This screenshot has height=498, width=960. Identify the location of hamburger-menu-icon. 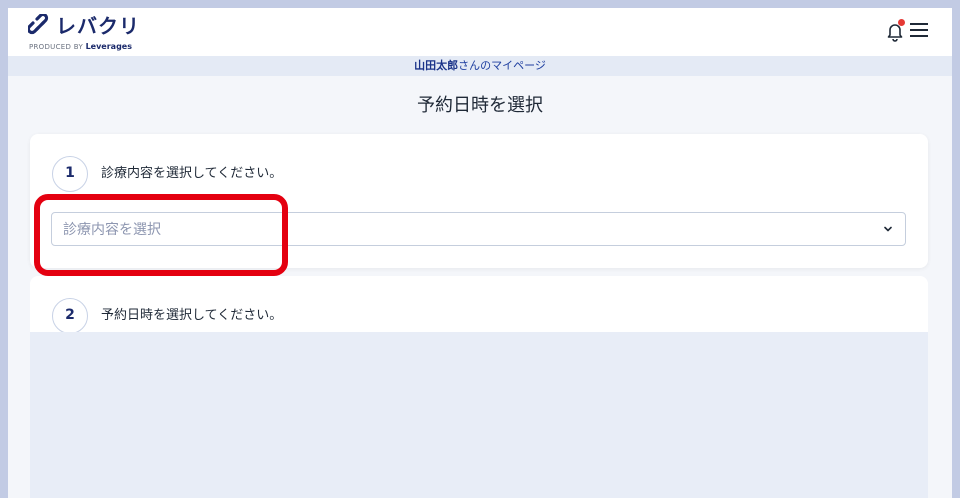
(919, 30).